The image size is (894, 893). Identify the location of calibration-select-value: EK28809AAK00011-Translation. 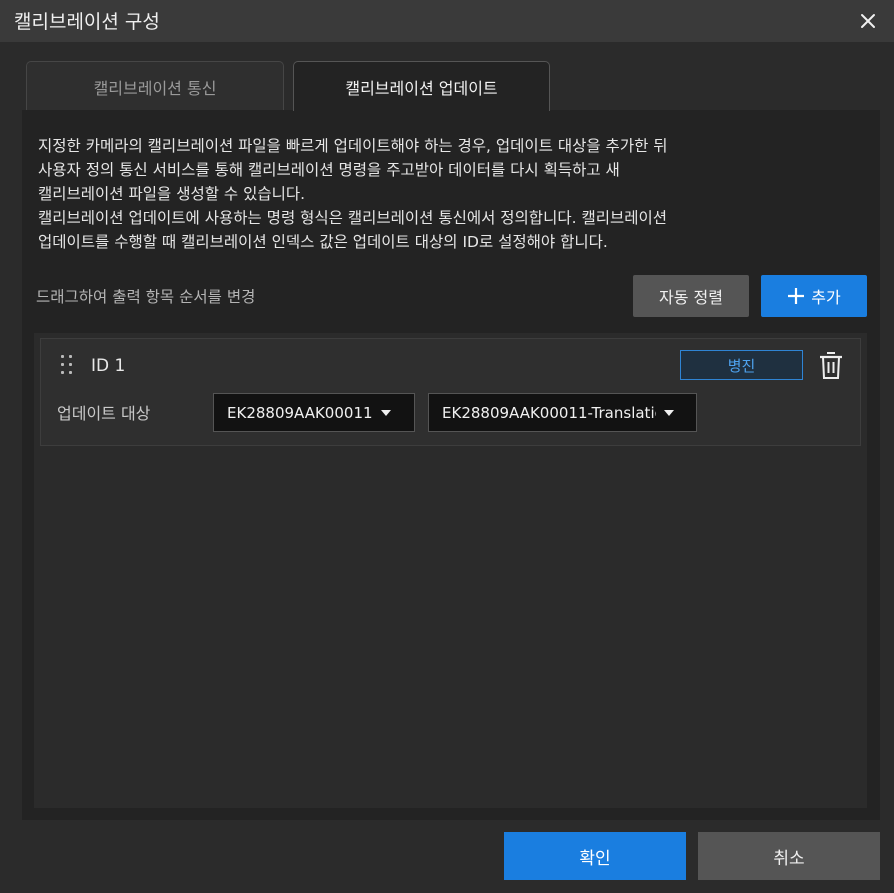
(549, 412).